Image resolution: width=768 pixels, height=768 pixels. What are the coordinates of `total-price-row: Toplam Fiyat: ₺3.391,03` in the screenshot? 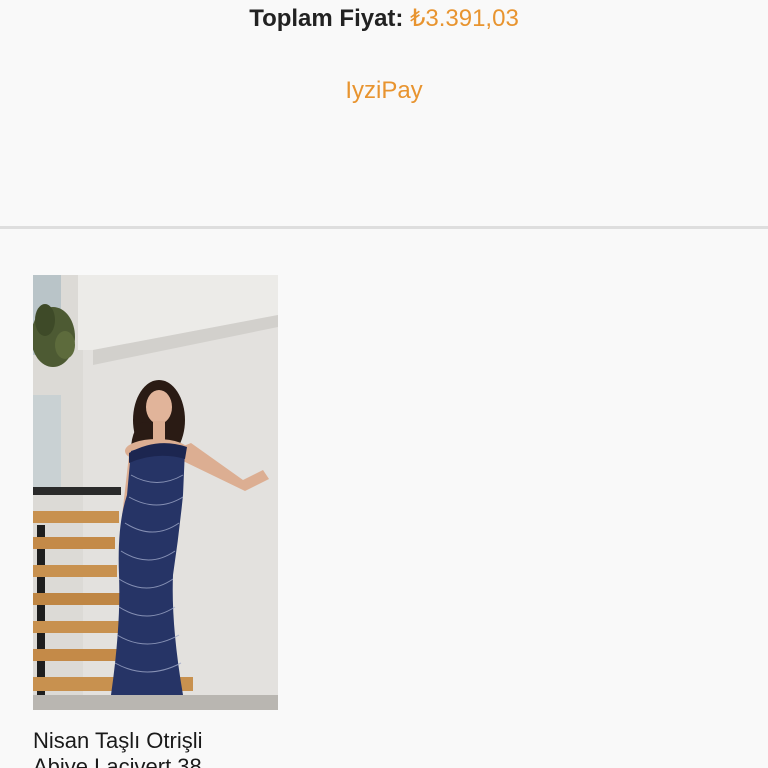 It's located at (384, 19).